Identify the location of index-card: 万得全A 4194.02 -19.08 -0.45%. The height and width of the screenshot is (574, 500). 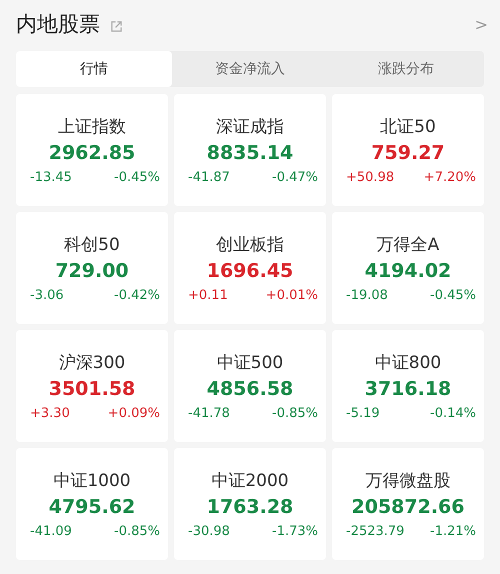
(408, 268).